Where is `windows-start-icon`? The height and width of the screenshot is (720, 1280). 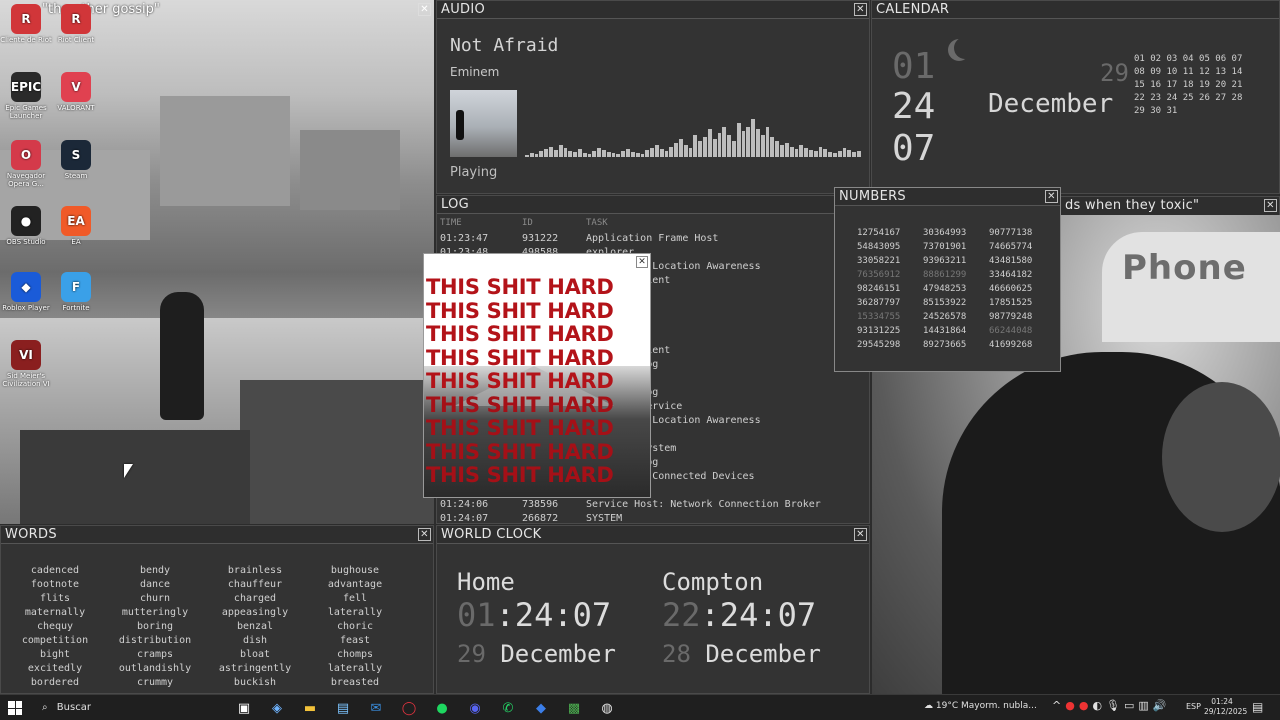 windows-start-icon is located at coordinates (15, 708).